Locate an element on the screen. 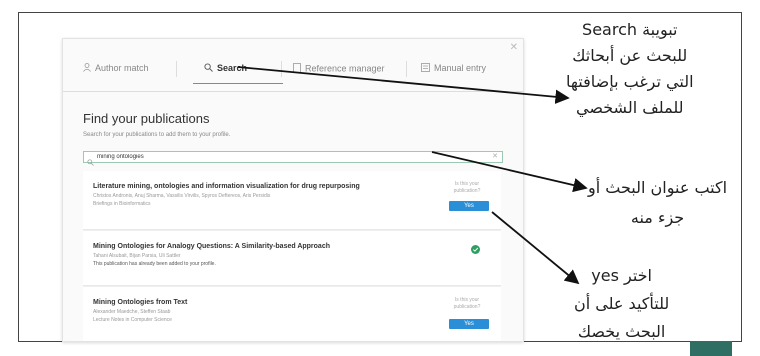 The width and height of the screenshot is (760, 356). arrow-search-field is located at coordinates (509, 172).